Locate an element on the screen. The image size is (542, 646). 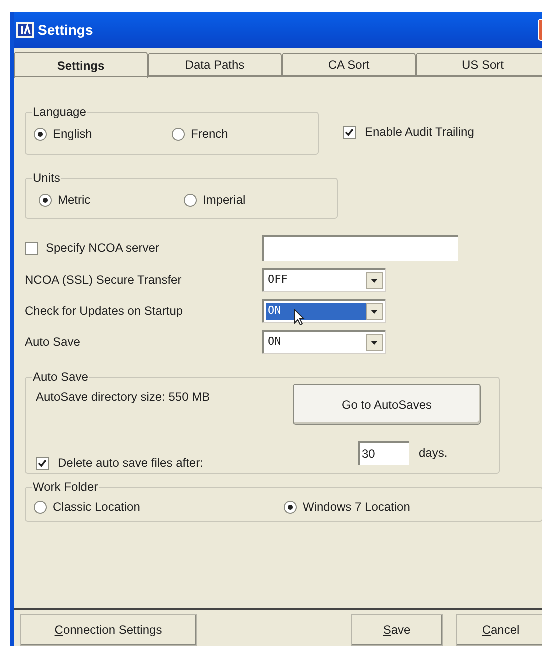
radio-label: French is located at coordinates (209, 134).